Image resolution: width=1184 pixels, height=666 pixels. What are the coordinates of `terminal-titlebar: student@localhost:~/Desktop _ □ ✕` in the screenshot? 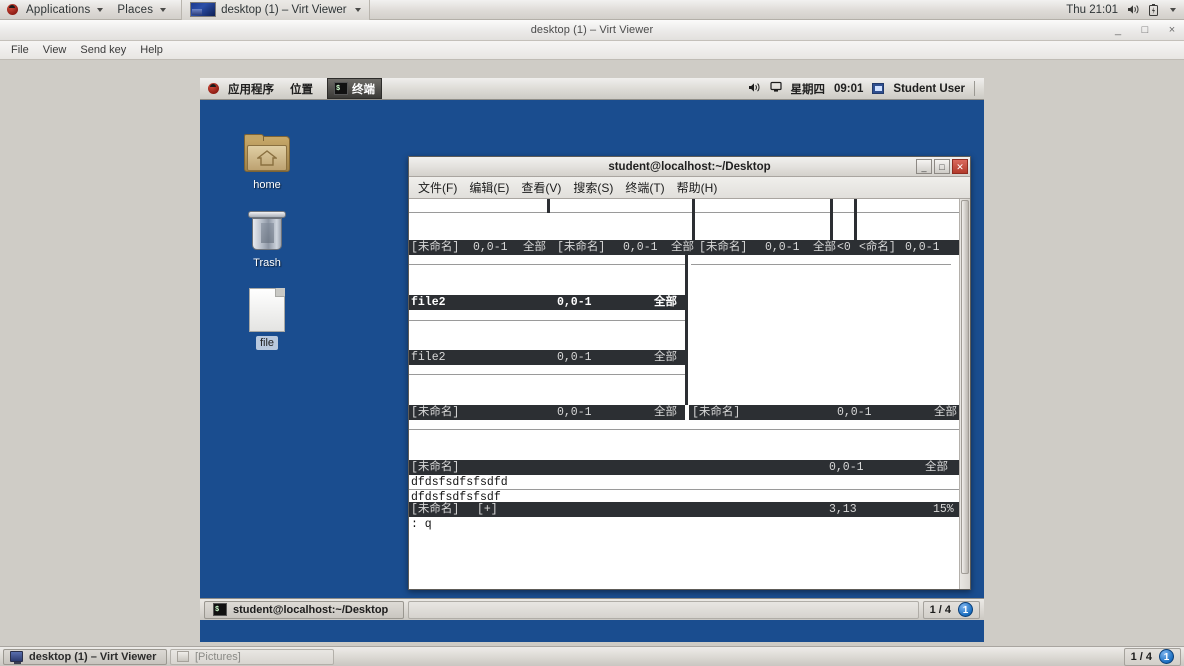 It's located at (689, 167).